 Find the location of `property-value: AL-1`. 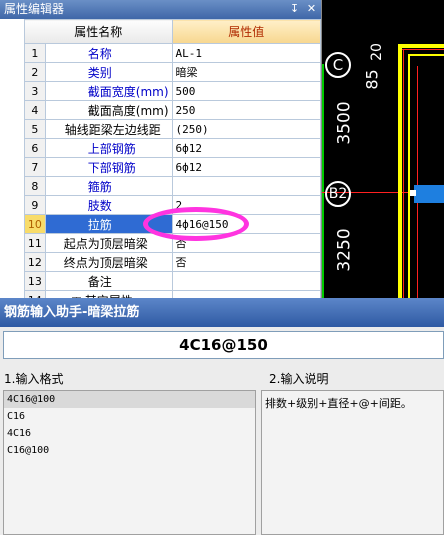

property-value: AL-1 is located at coordinates (246, 53).